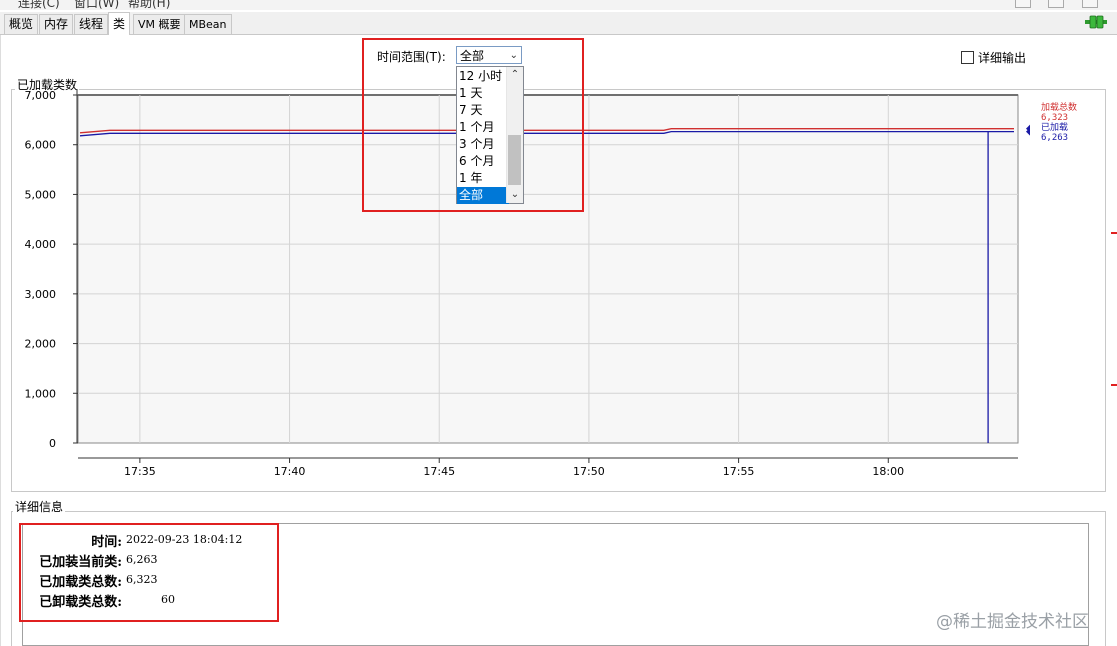  I want to click on y-tick-label: 3,000, so click(41, 294).